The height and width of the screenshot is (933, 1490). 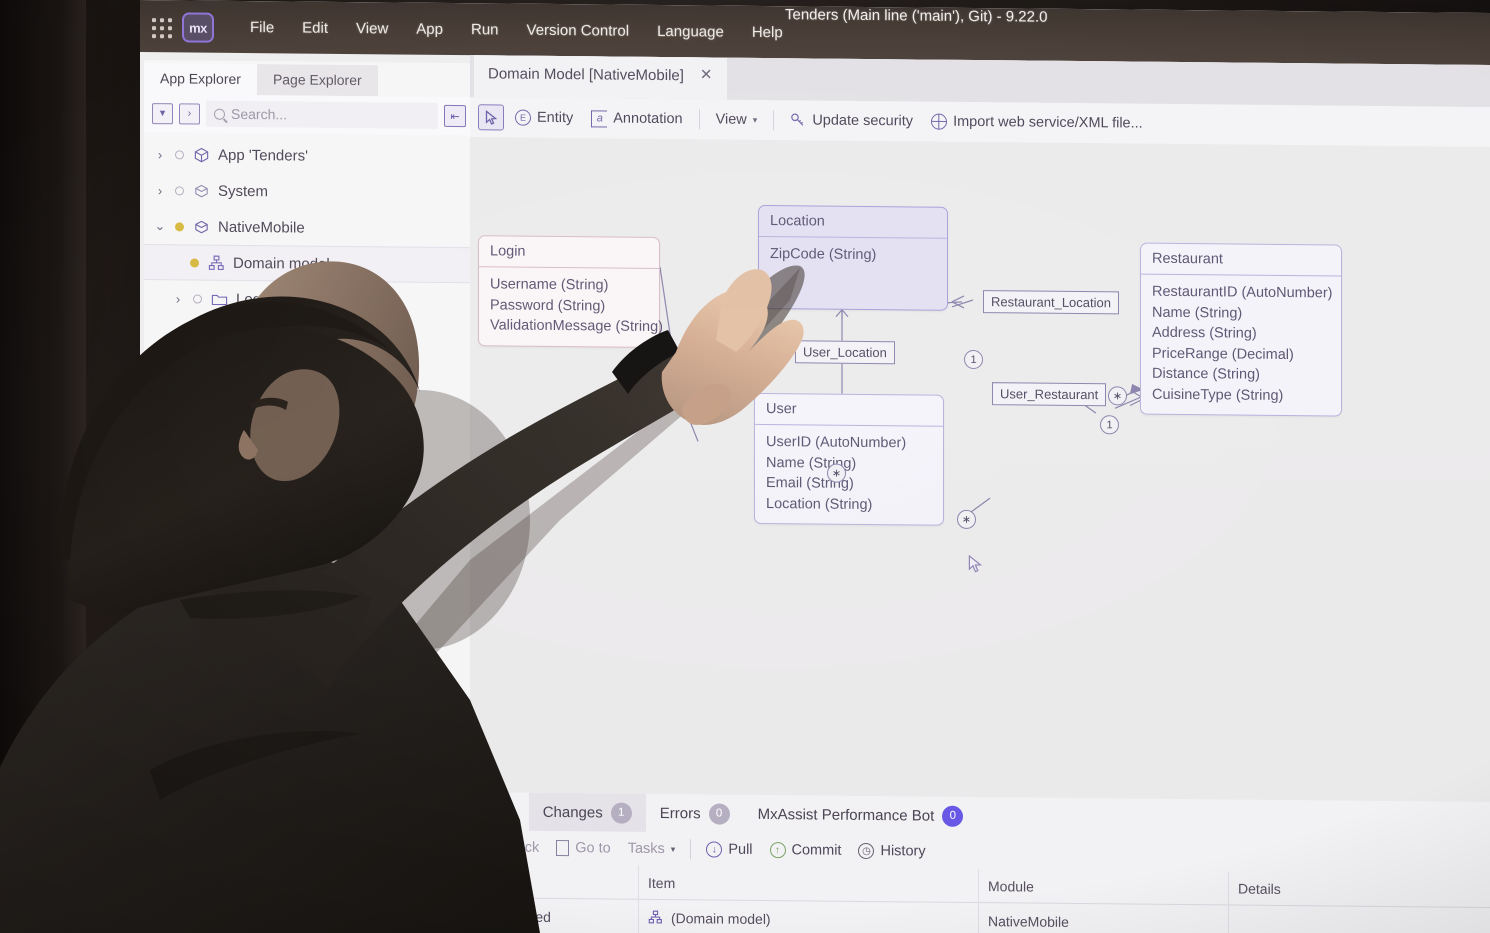 I want to click on entity-attributes: ZipCode (String), so click(x=853, y=256).